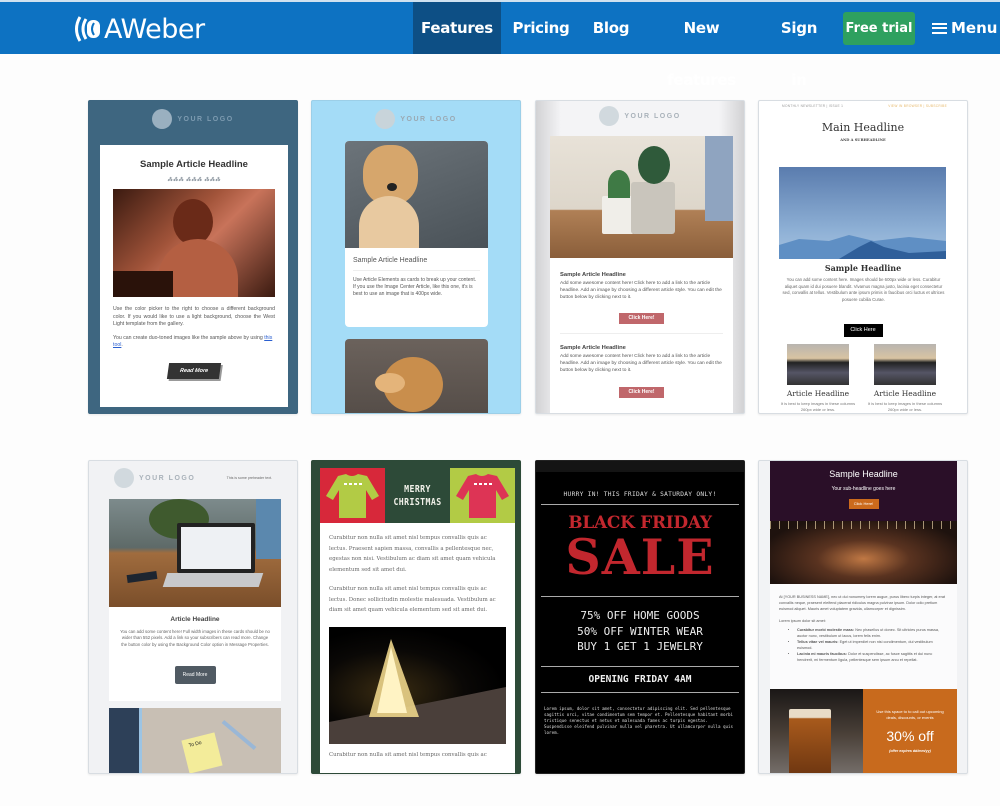 The height and width of the screenshot is (806, 1000). Describe the element at coordinates (863, 140) in the screenshot. I see `sub-headline: AND A SUBHEADLINE` at that location.